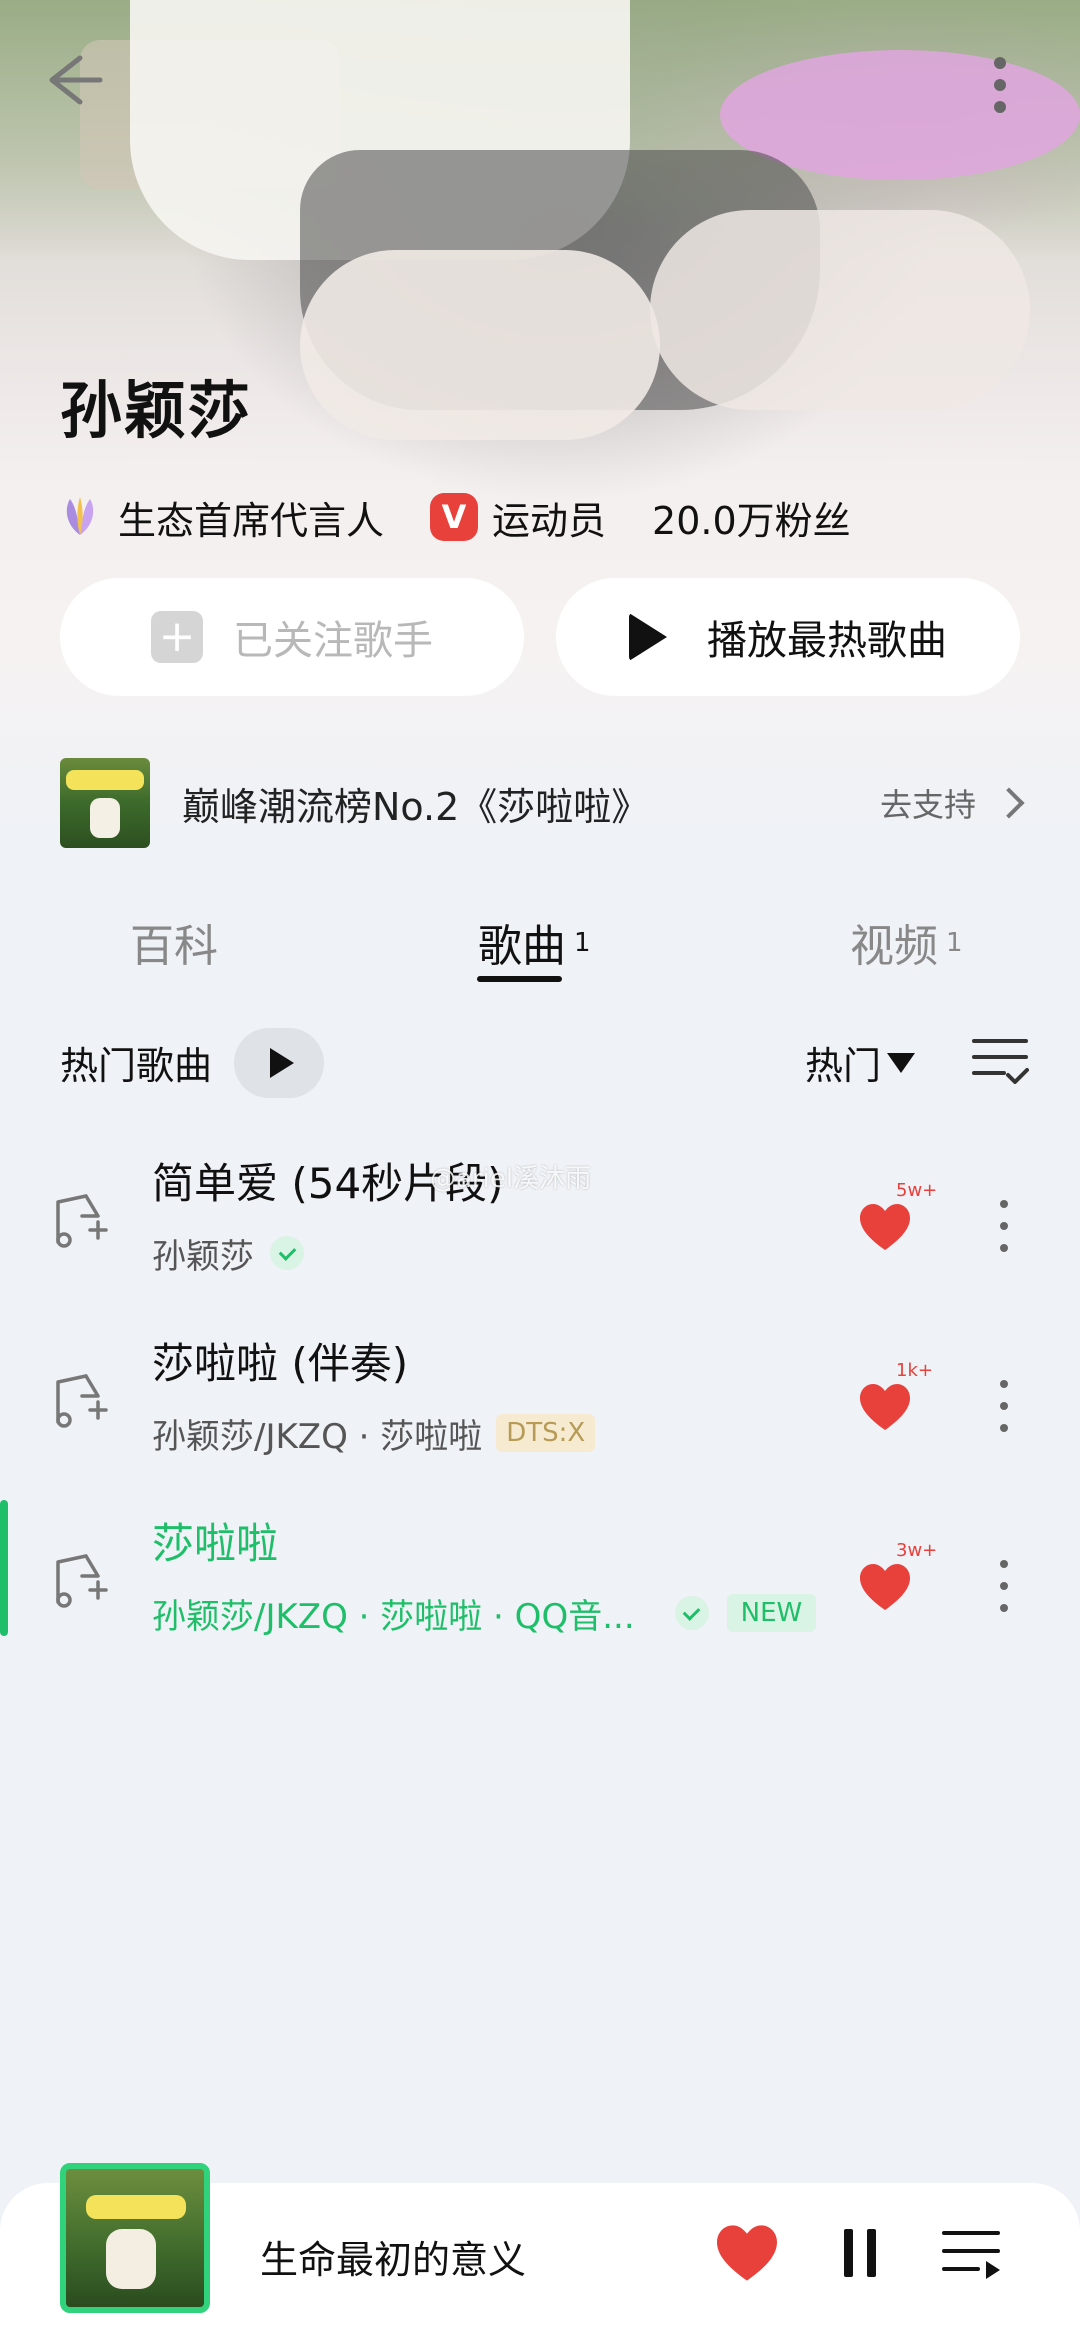 This screenshot has width=1080, height=2343. What do you see at coordinates (136, 1066) in the screenshot?
I see `section-title: 热门歌曲` at bounding box center [136, 1066].